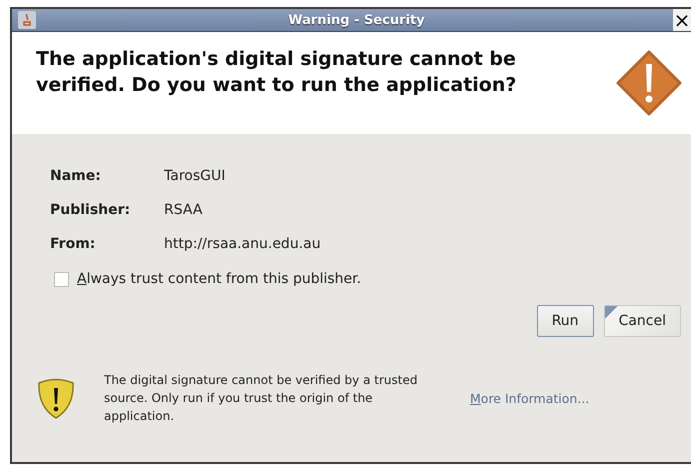  I want to click on field-value: http://rsaa.anu.edu.au, so click(243, 244).